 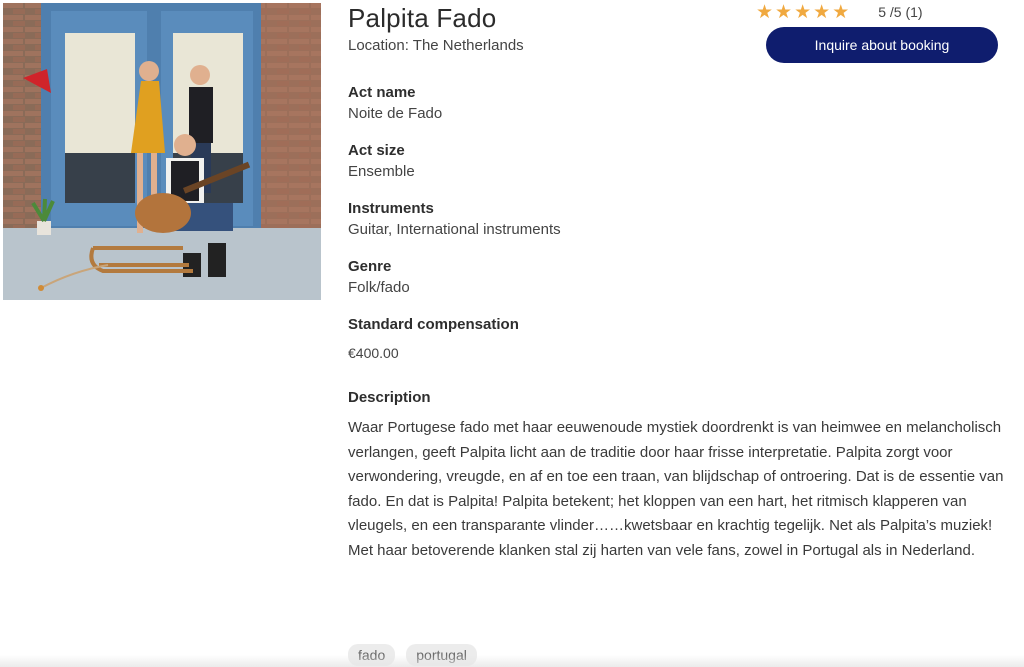 I want to click on act-size-label: Act size, so click(x=376, y=150).